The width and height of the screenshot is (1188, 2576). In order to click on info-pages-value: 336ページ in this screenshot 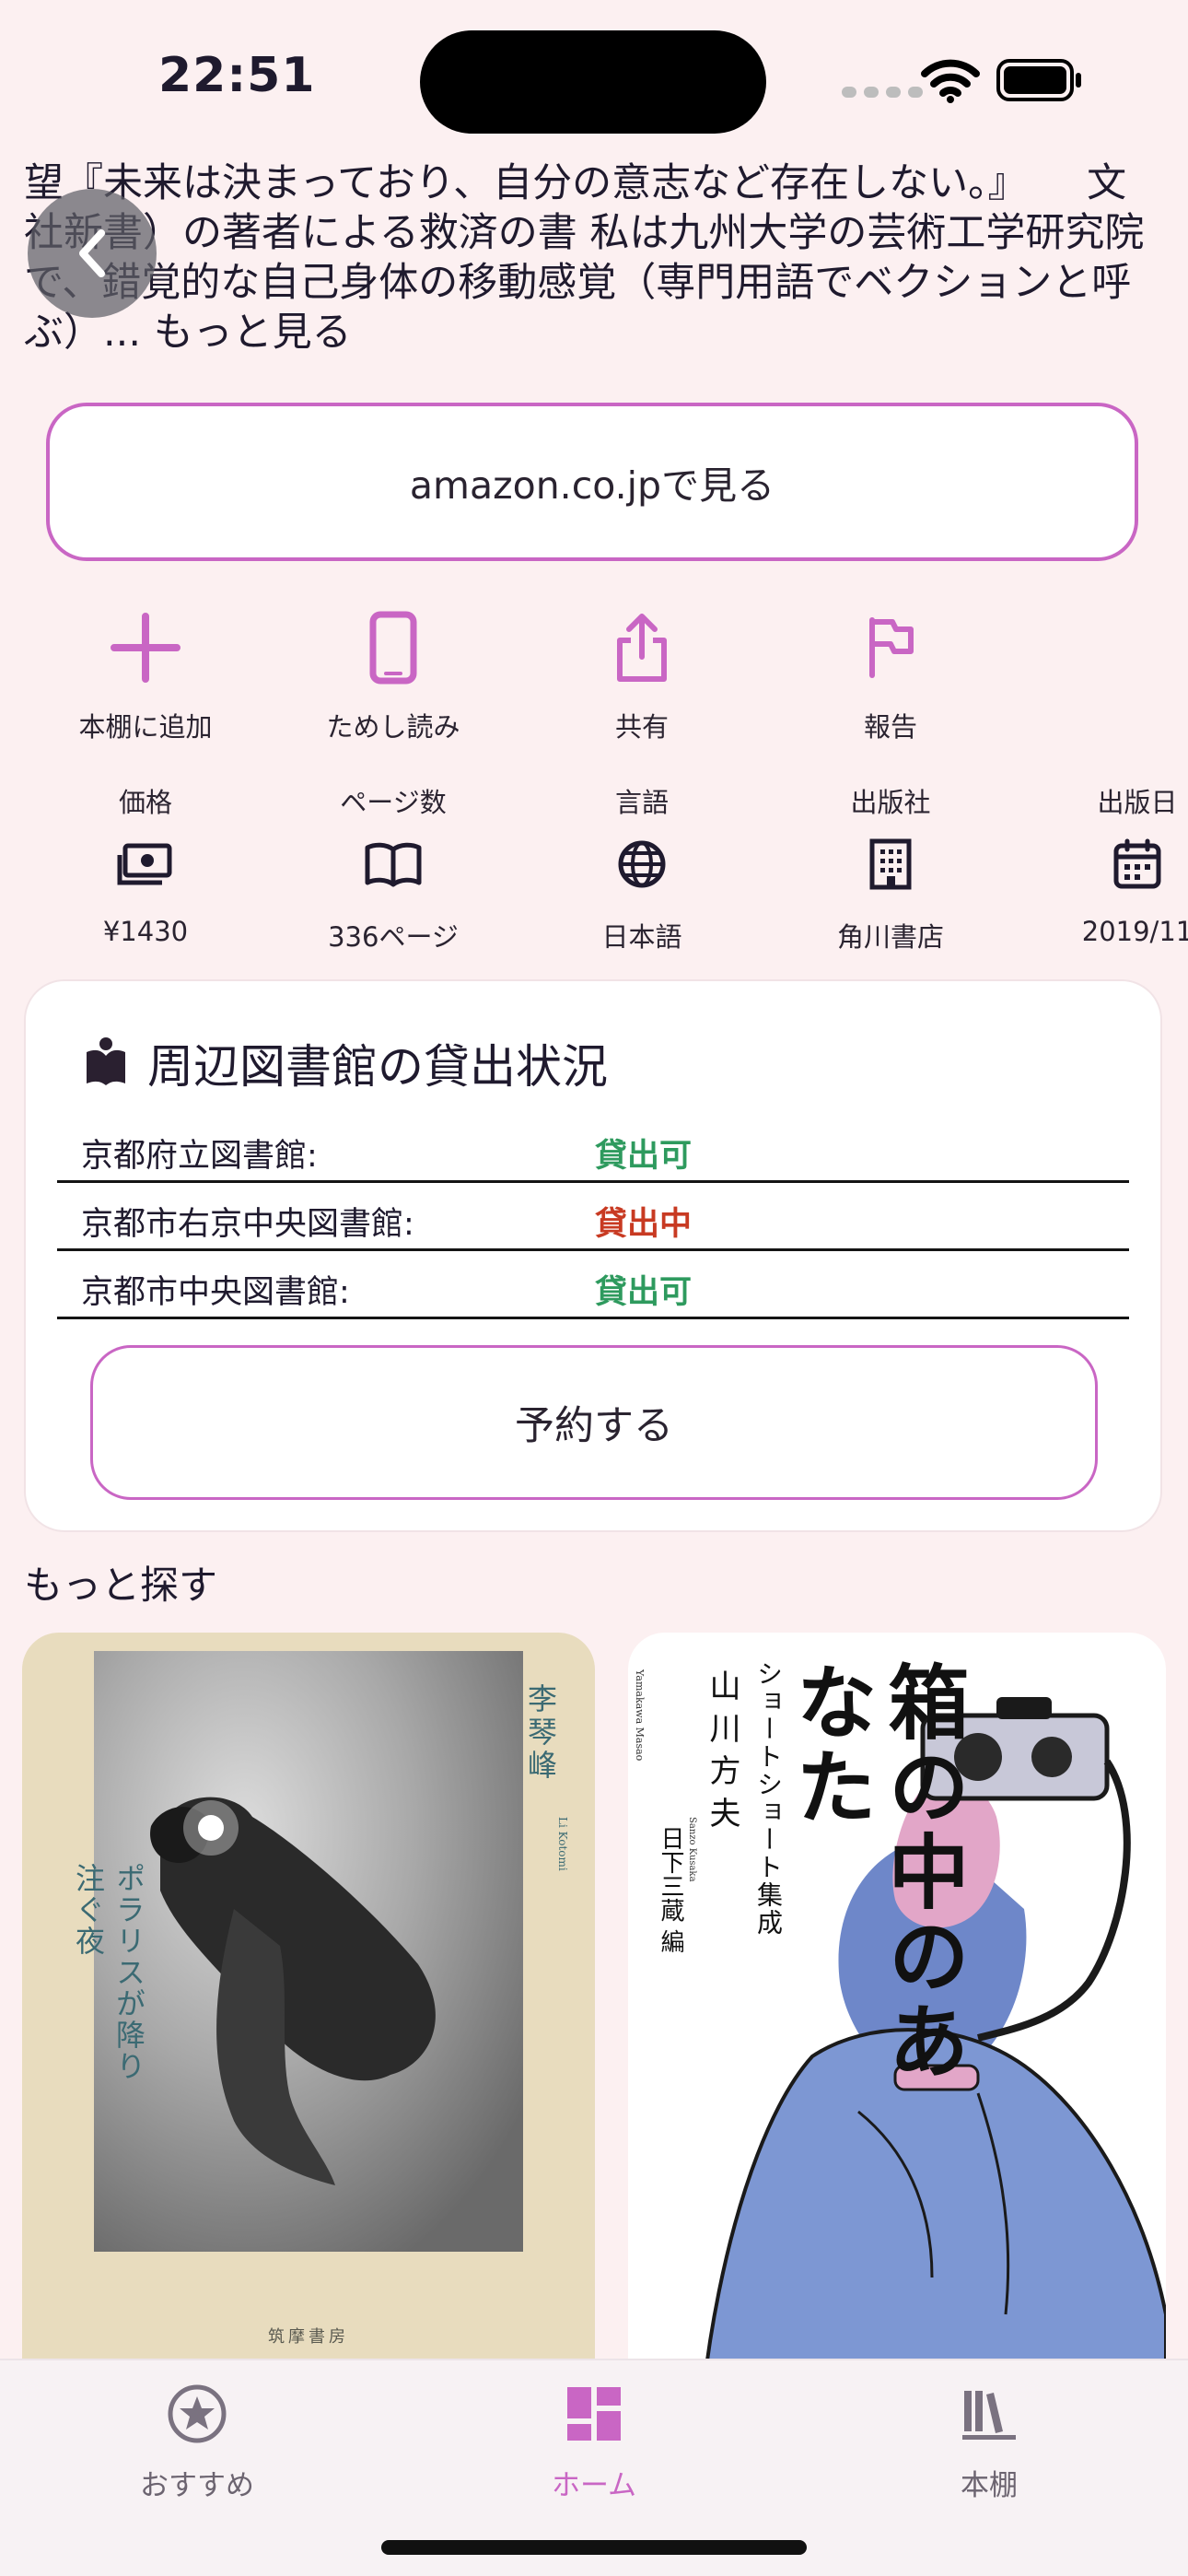, I will do `click(393, 937)`.